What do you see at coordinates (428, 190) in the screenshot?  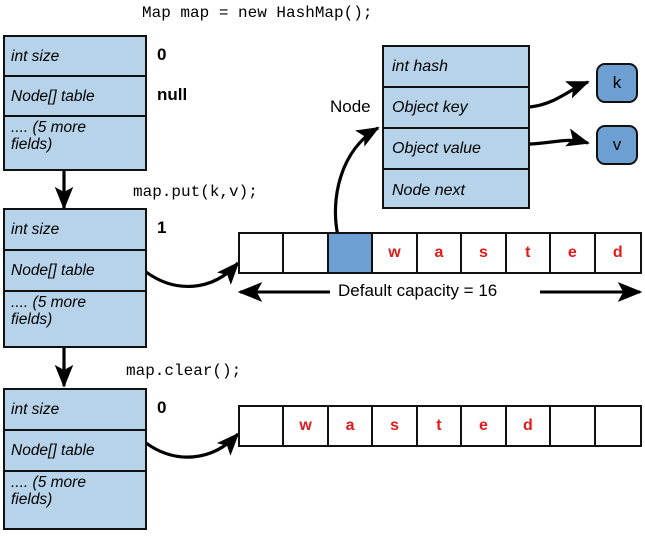 I see `node-field-next-label: Node next` at bounding box center [428, 190].